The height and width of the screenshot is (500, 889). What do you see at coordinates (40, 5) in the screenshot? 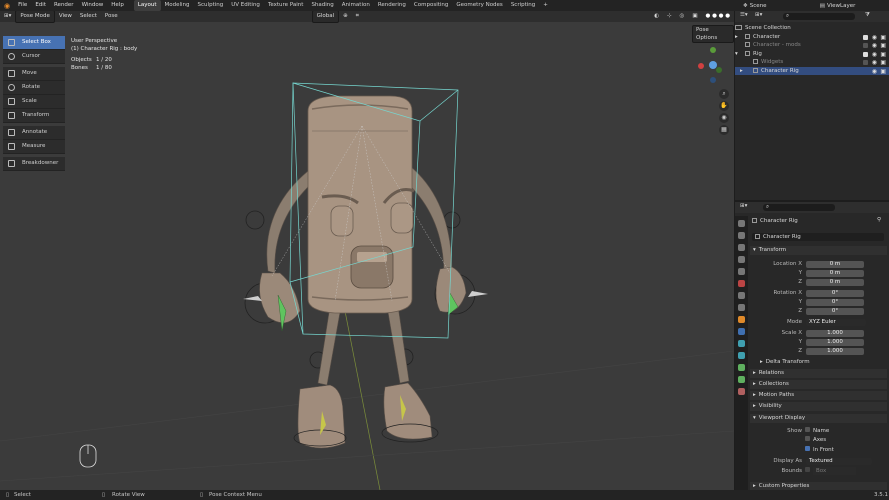
I see `menu-edit: Edit` at bounding box center [40, 5].